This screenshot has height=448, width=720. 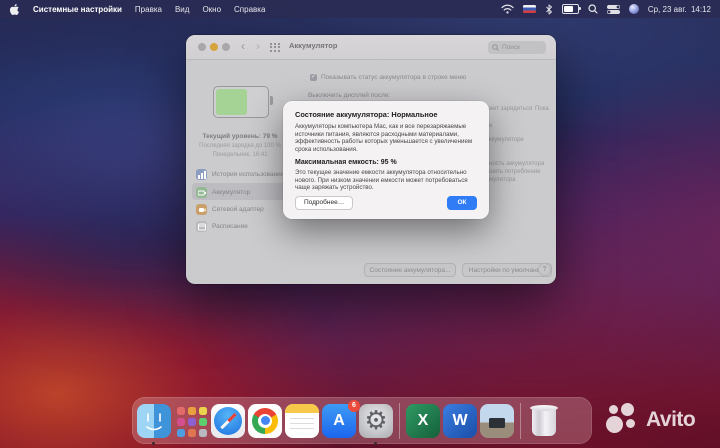 I want to click on bluetooth-icon, so click(x=549, y=9).